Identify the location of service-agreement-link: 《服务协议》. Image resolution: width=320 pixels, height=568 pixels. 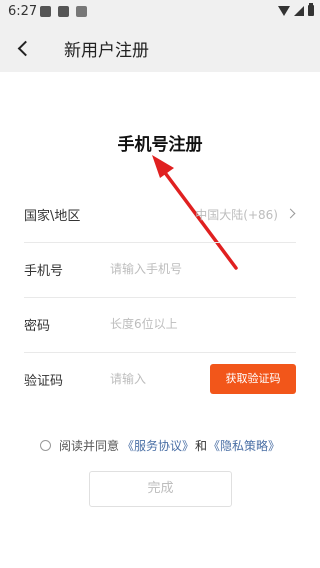
(158, 445).